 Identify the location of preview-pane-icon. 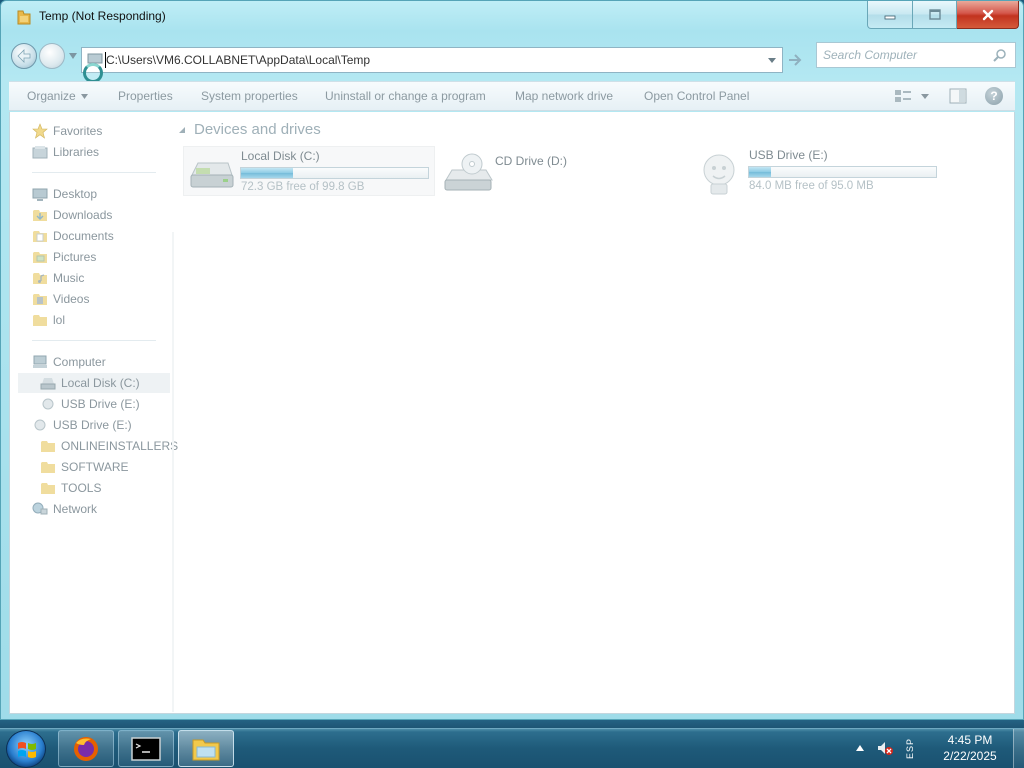
(958, 96).